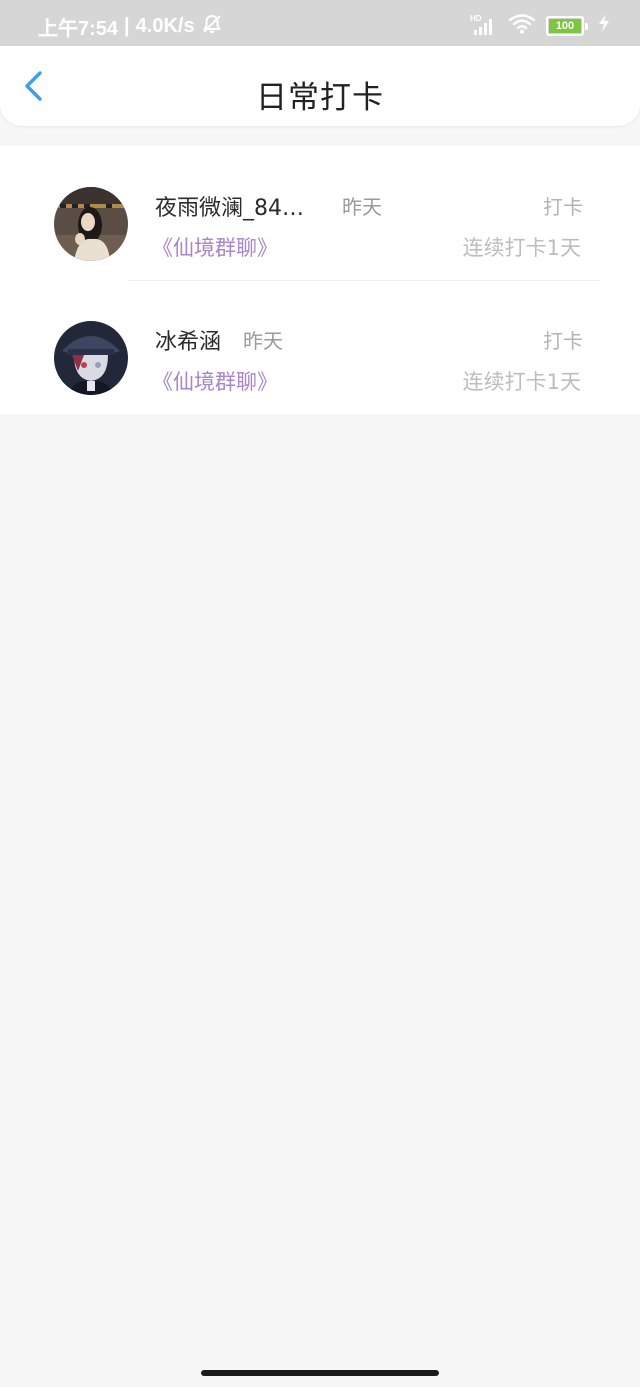  I want to click on network-speed: 4.0K/s, so click(165, 26).